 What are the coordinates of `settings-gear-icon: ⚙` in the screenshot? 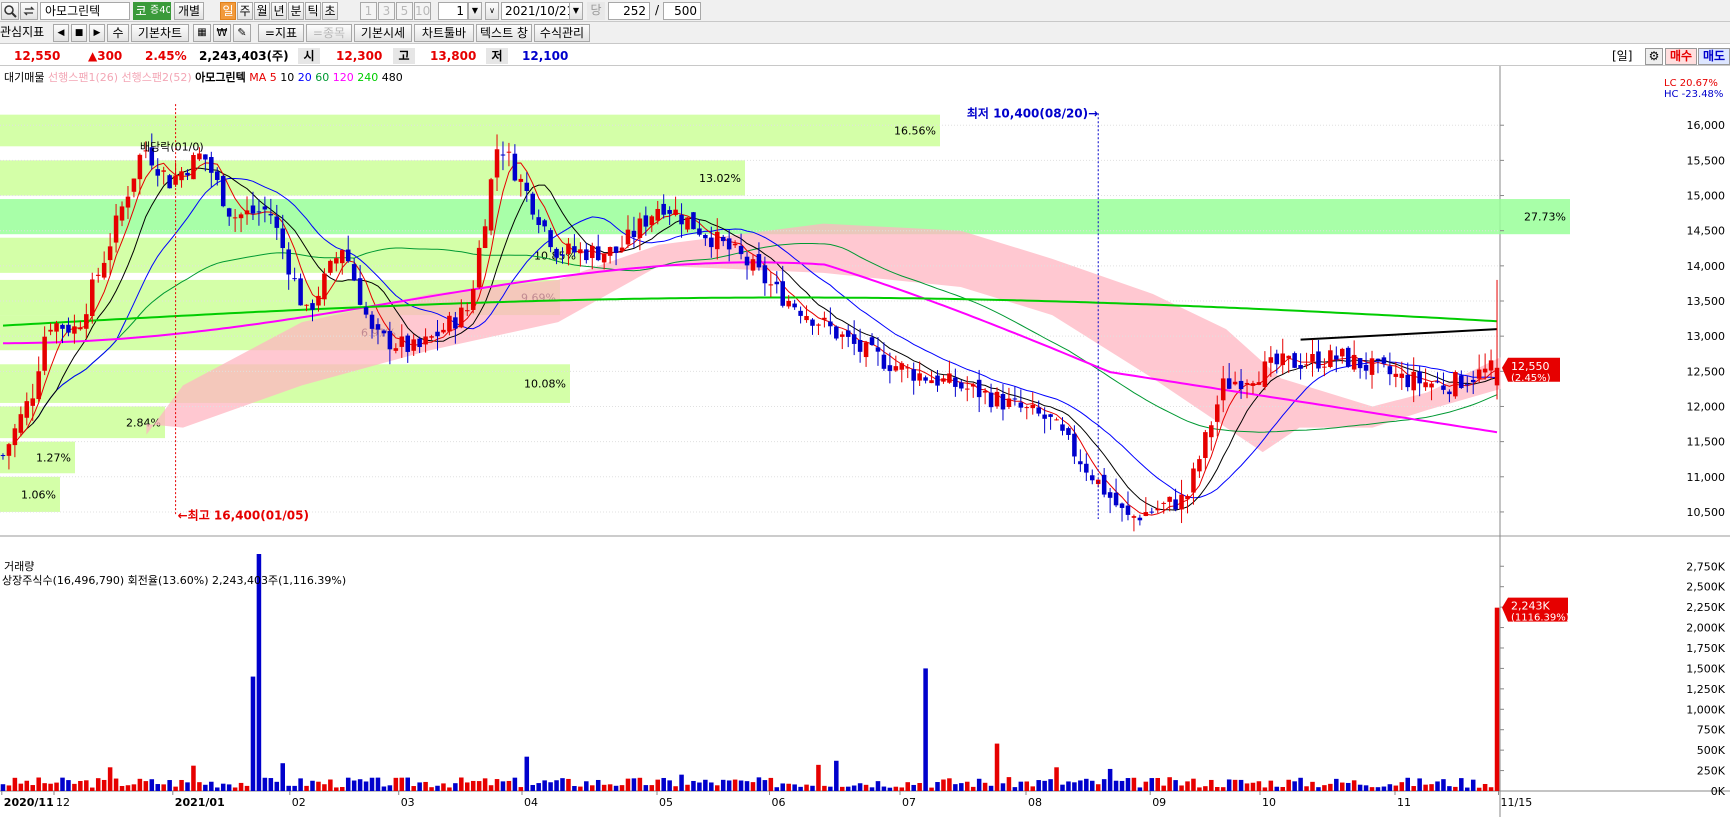 It's located at (1654, 56).